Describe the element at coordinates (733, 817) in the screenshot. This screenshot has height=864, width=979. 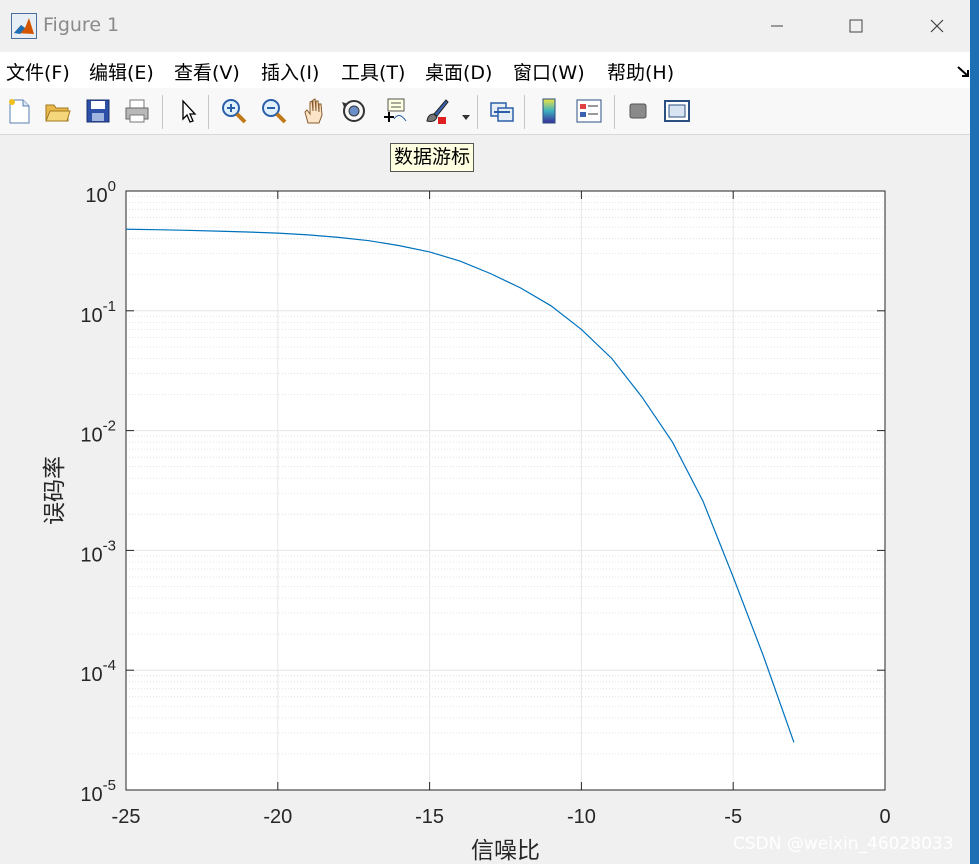
I see `x-tick-label: -5` at that location.